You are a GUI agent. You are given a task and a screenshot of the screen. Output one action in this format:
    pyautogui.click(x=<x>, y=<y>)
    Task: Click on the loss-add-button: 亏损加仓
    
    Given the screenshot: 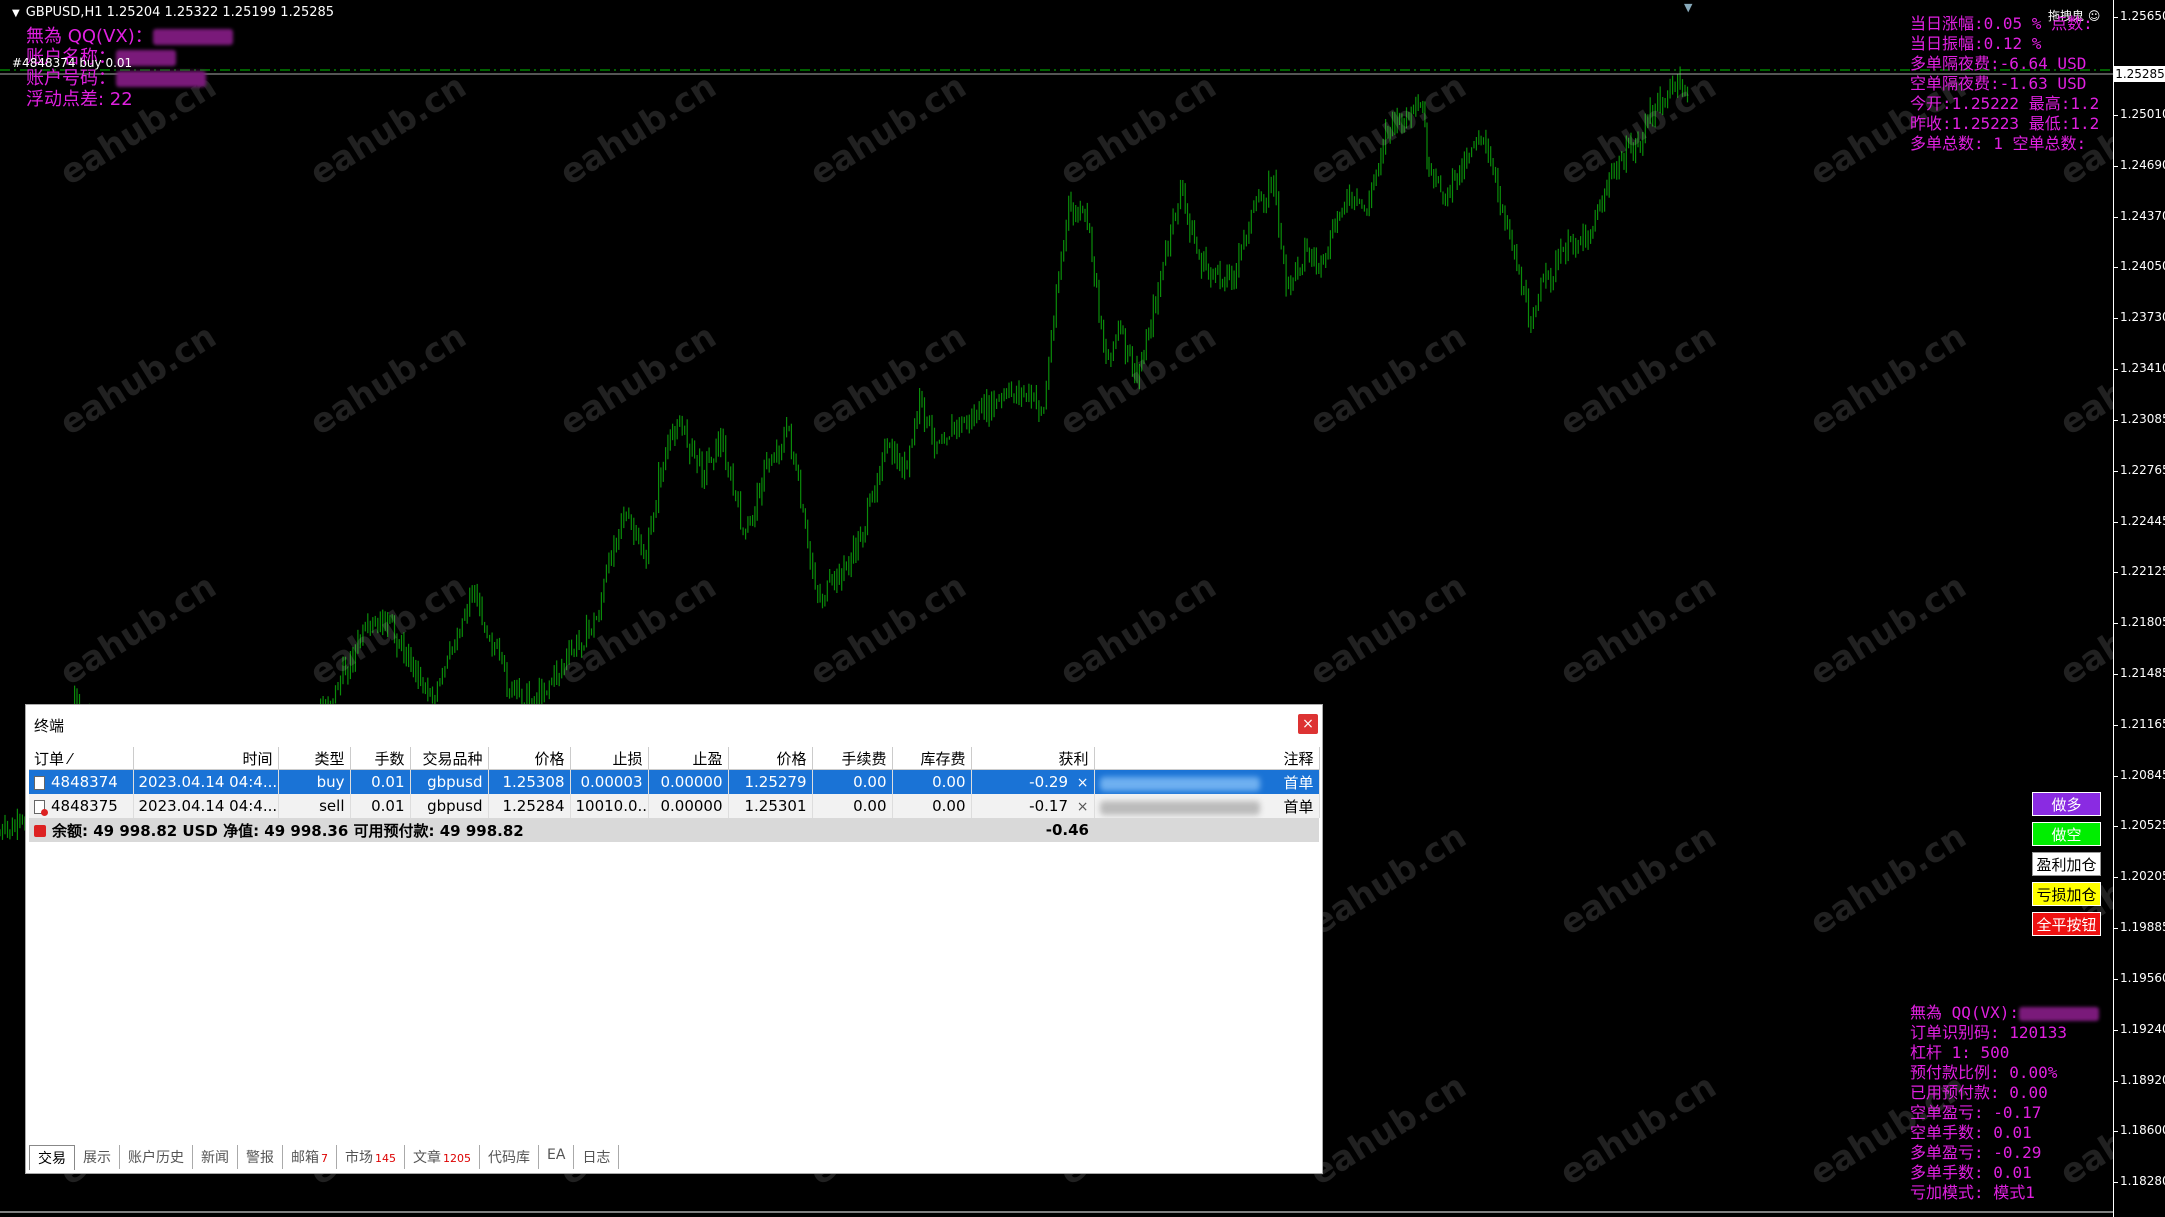 What is the action you would take?
    pyautogui.click(x=2066, y=894)
    